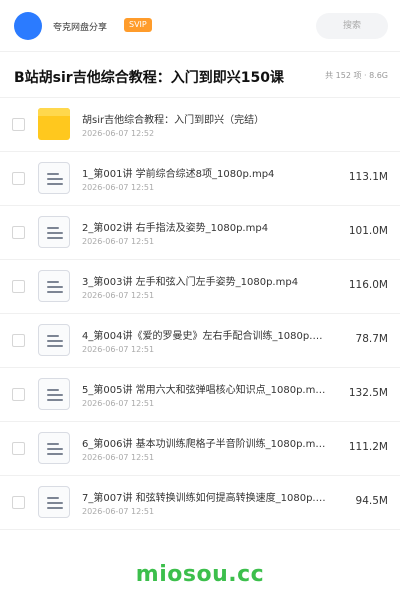 This screenshot has width=400, height=600. Describe the element at coordinates (368, 447) in the screenshot. I see `item-size: 111.2M` at that location.